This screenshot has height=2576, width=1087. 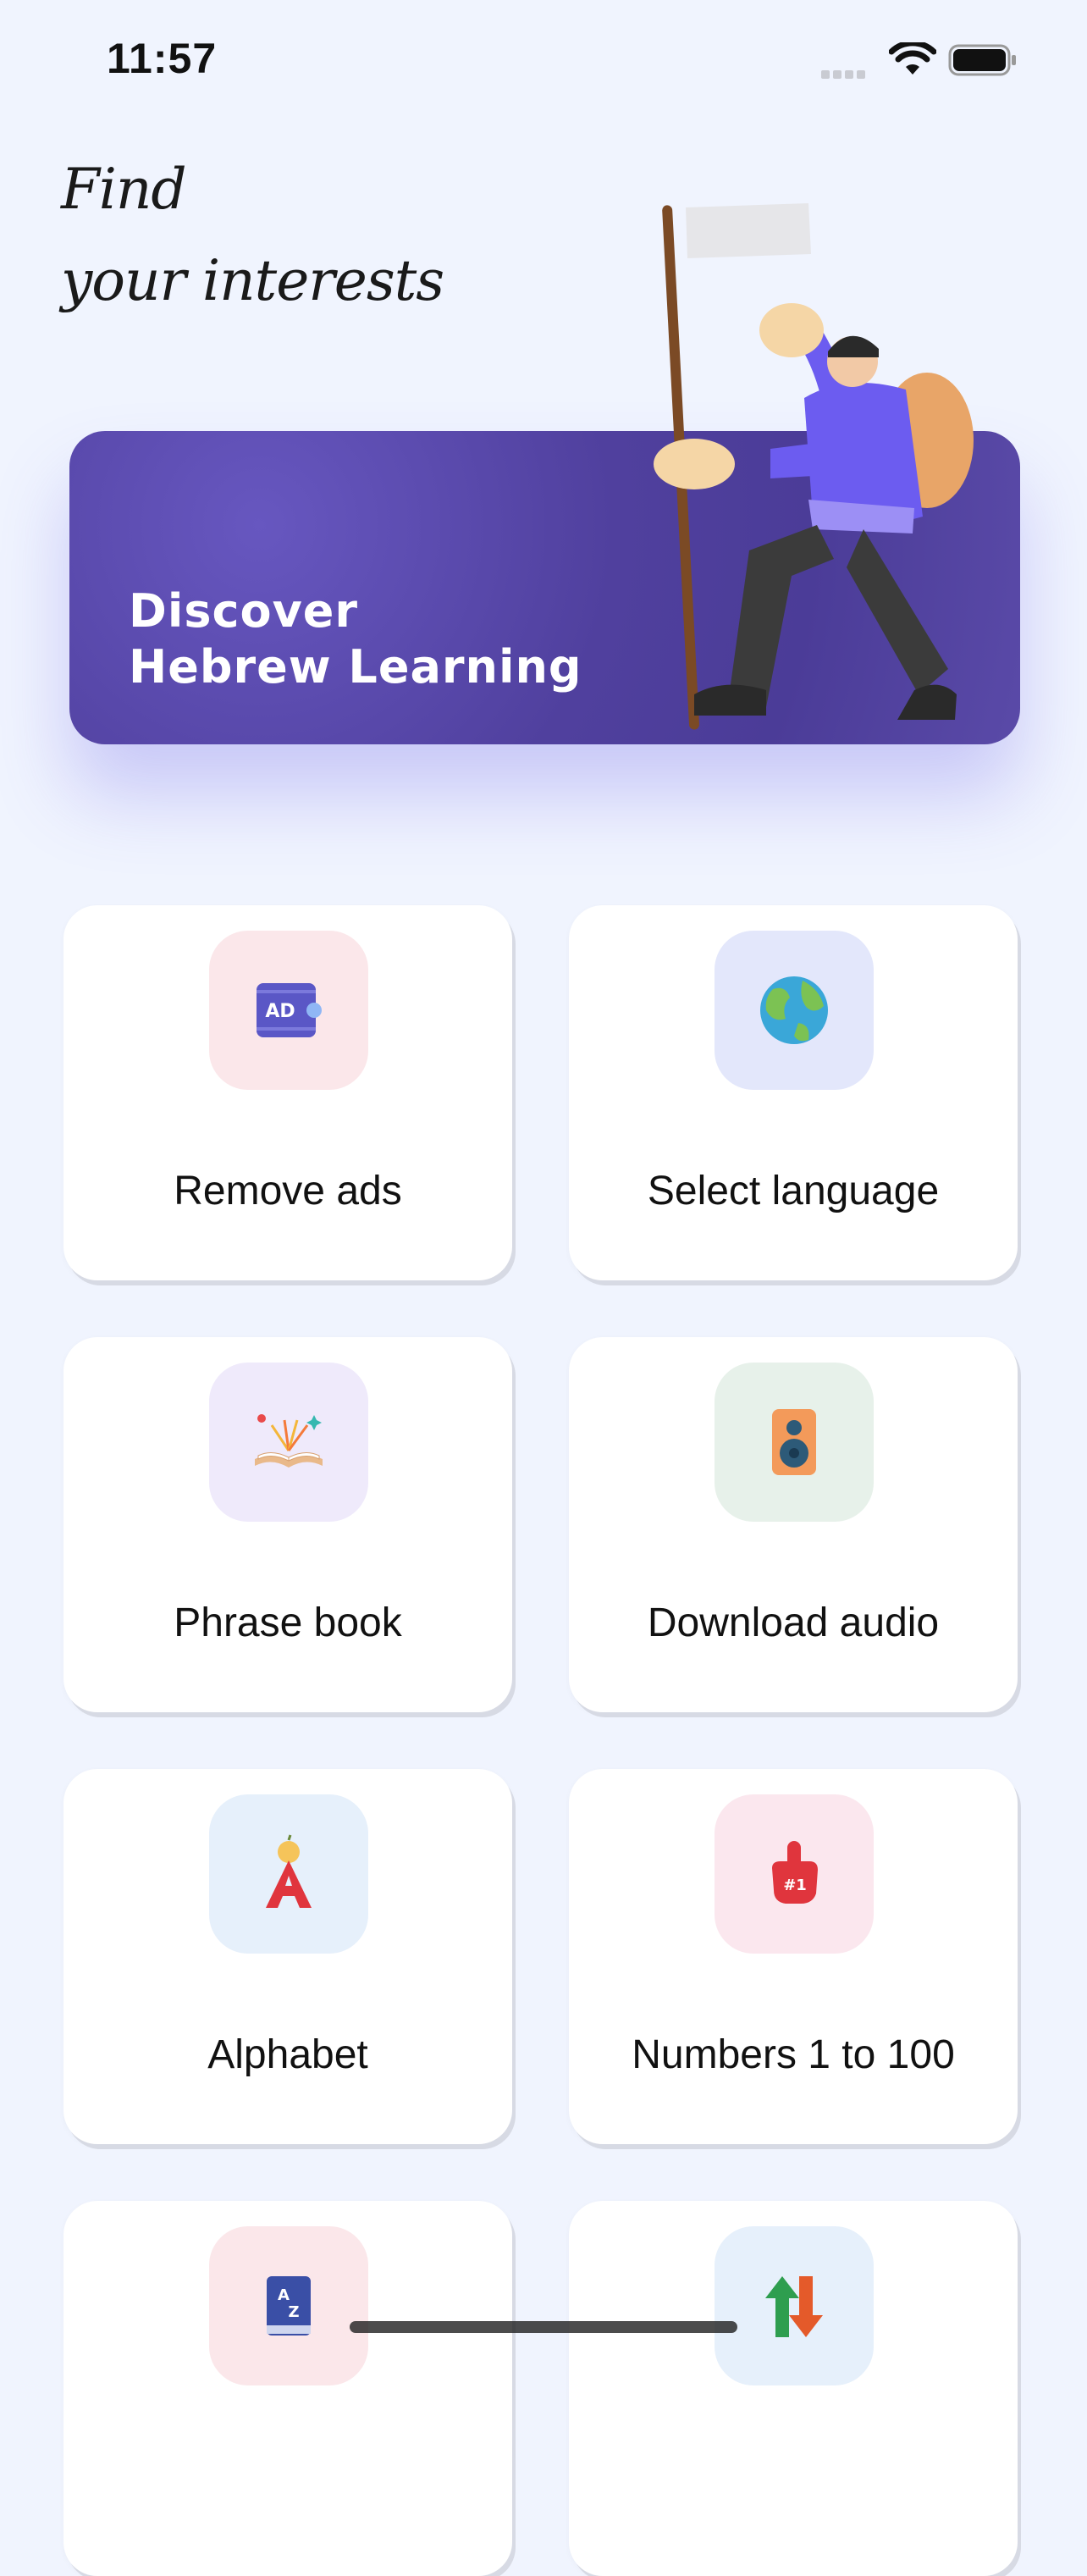 I want to click on sort-card, so click(x=794, y=2388).